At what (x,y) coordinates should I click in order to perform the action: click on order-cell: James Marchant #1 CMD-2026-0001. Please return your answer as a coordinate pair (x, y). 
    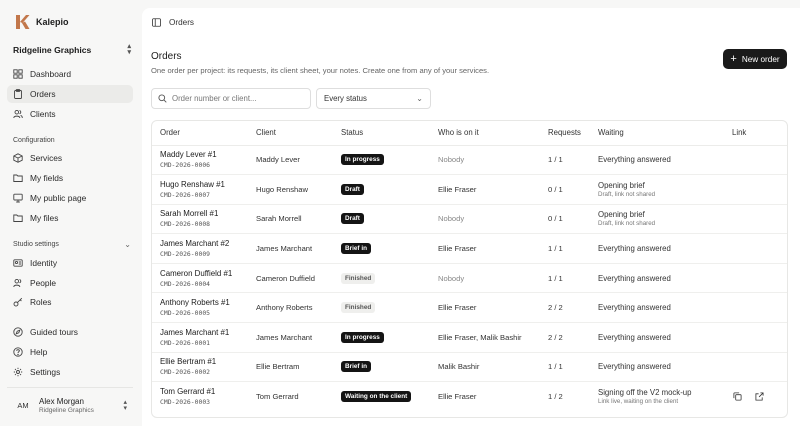
    Looking at the image, I should click on (204, 337).